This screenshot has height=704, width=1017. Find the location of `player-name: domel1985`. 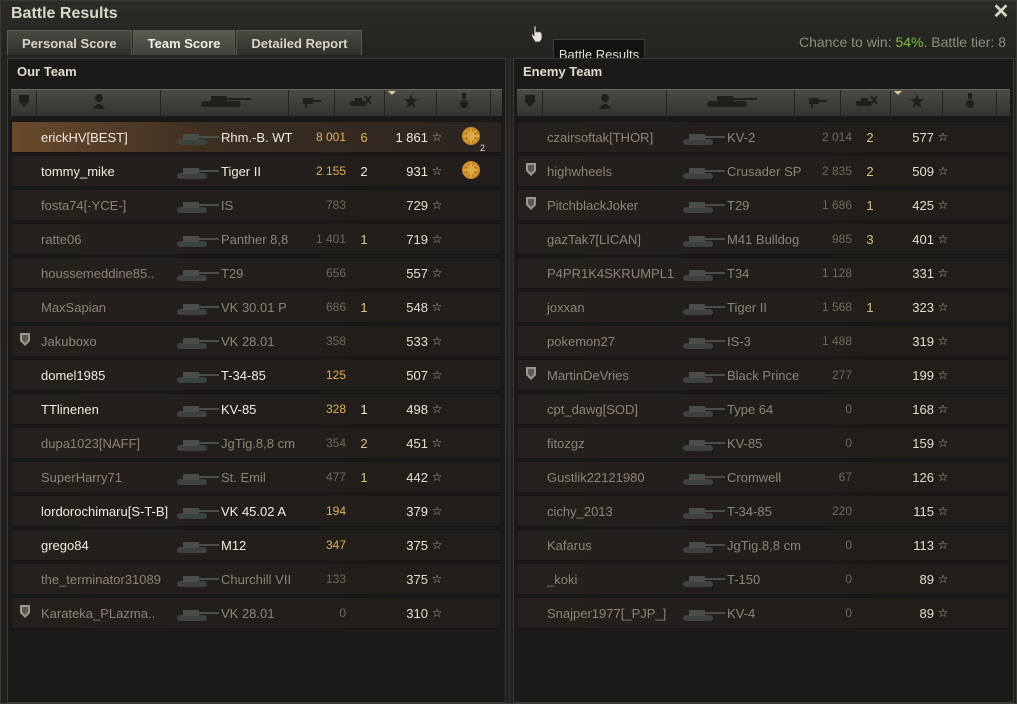

player-name: domel1985 is located at coordinates (73, 375).